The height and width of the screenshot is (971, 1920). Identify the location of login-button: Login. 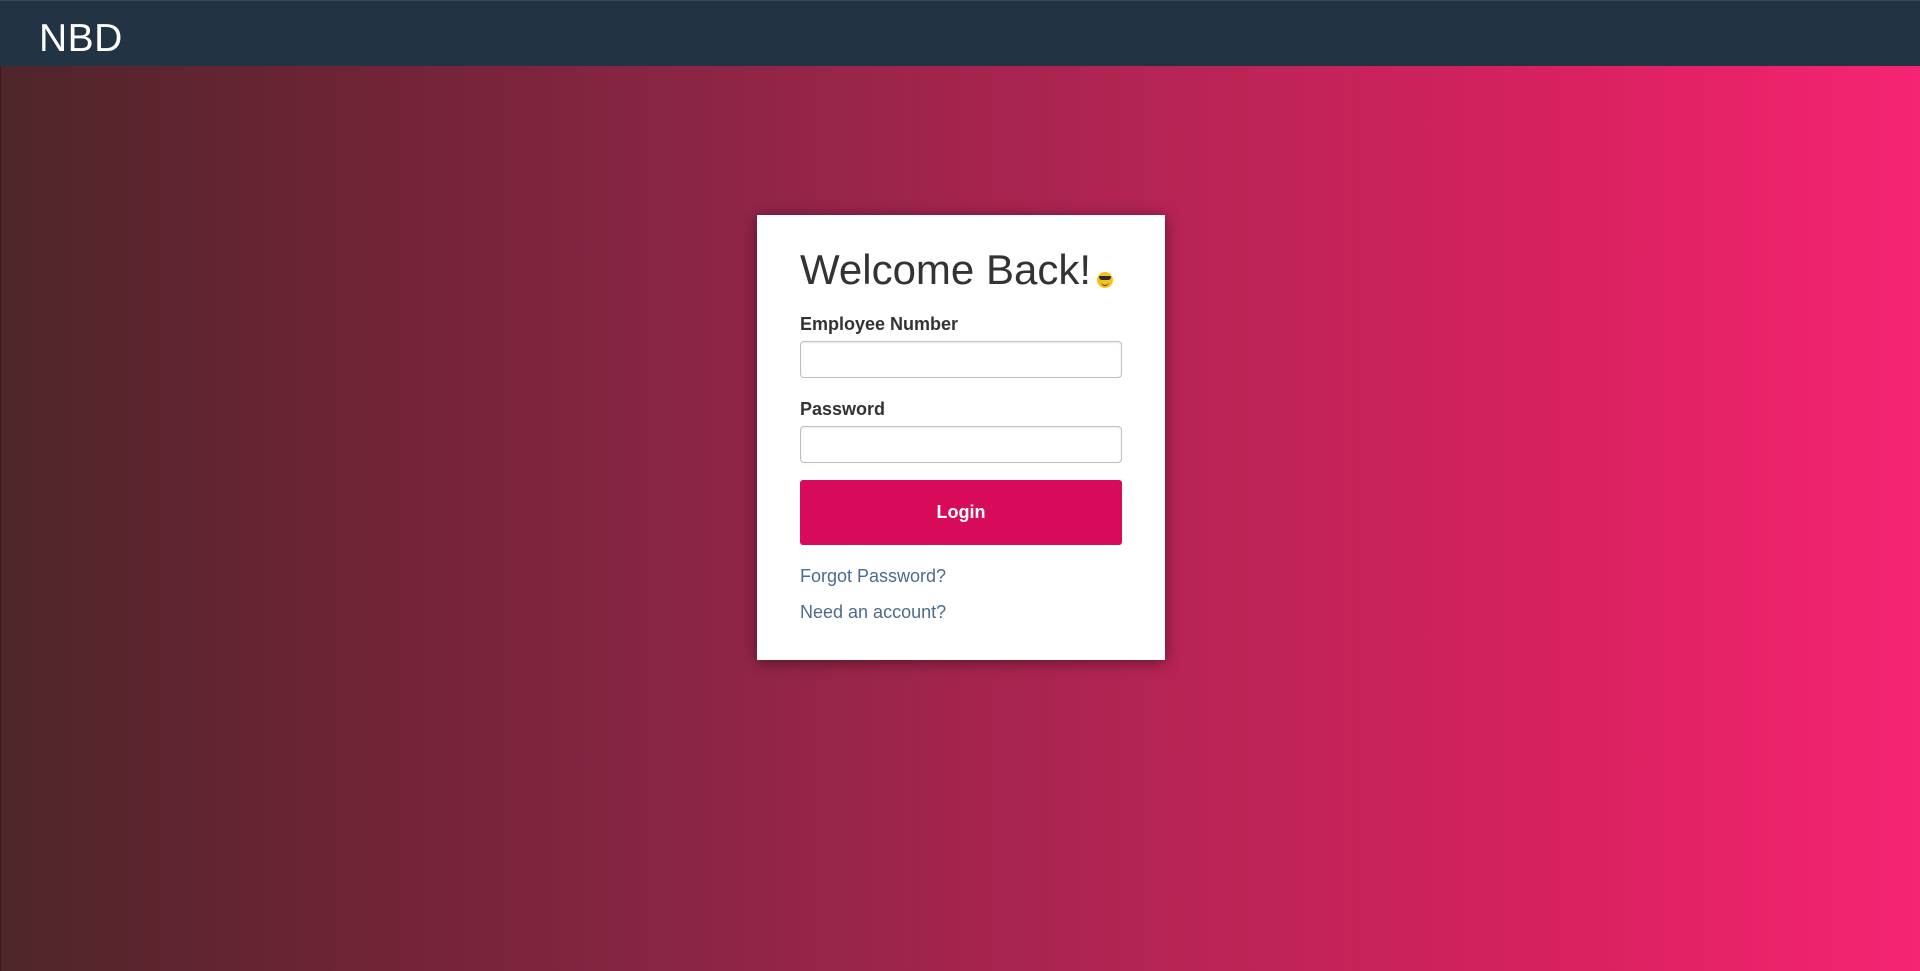
(961, 512).